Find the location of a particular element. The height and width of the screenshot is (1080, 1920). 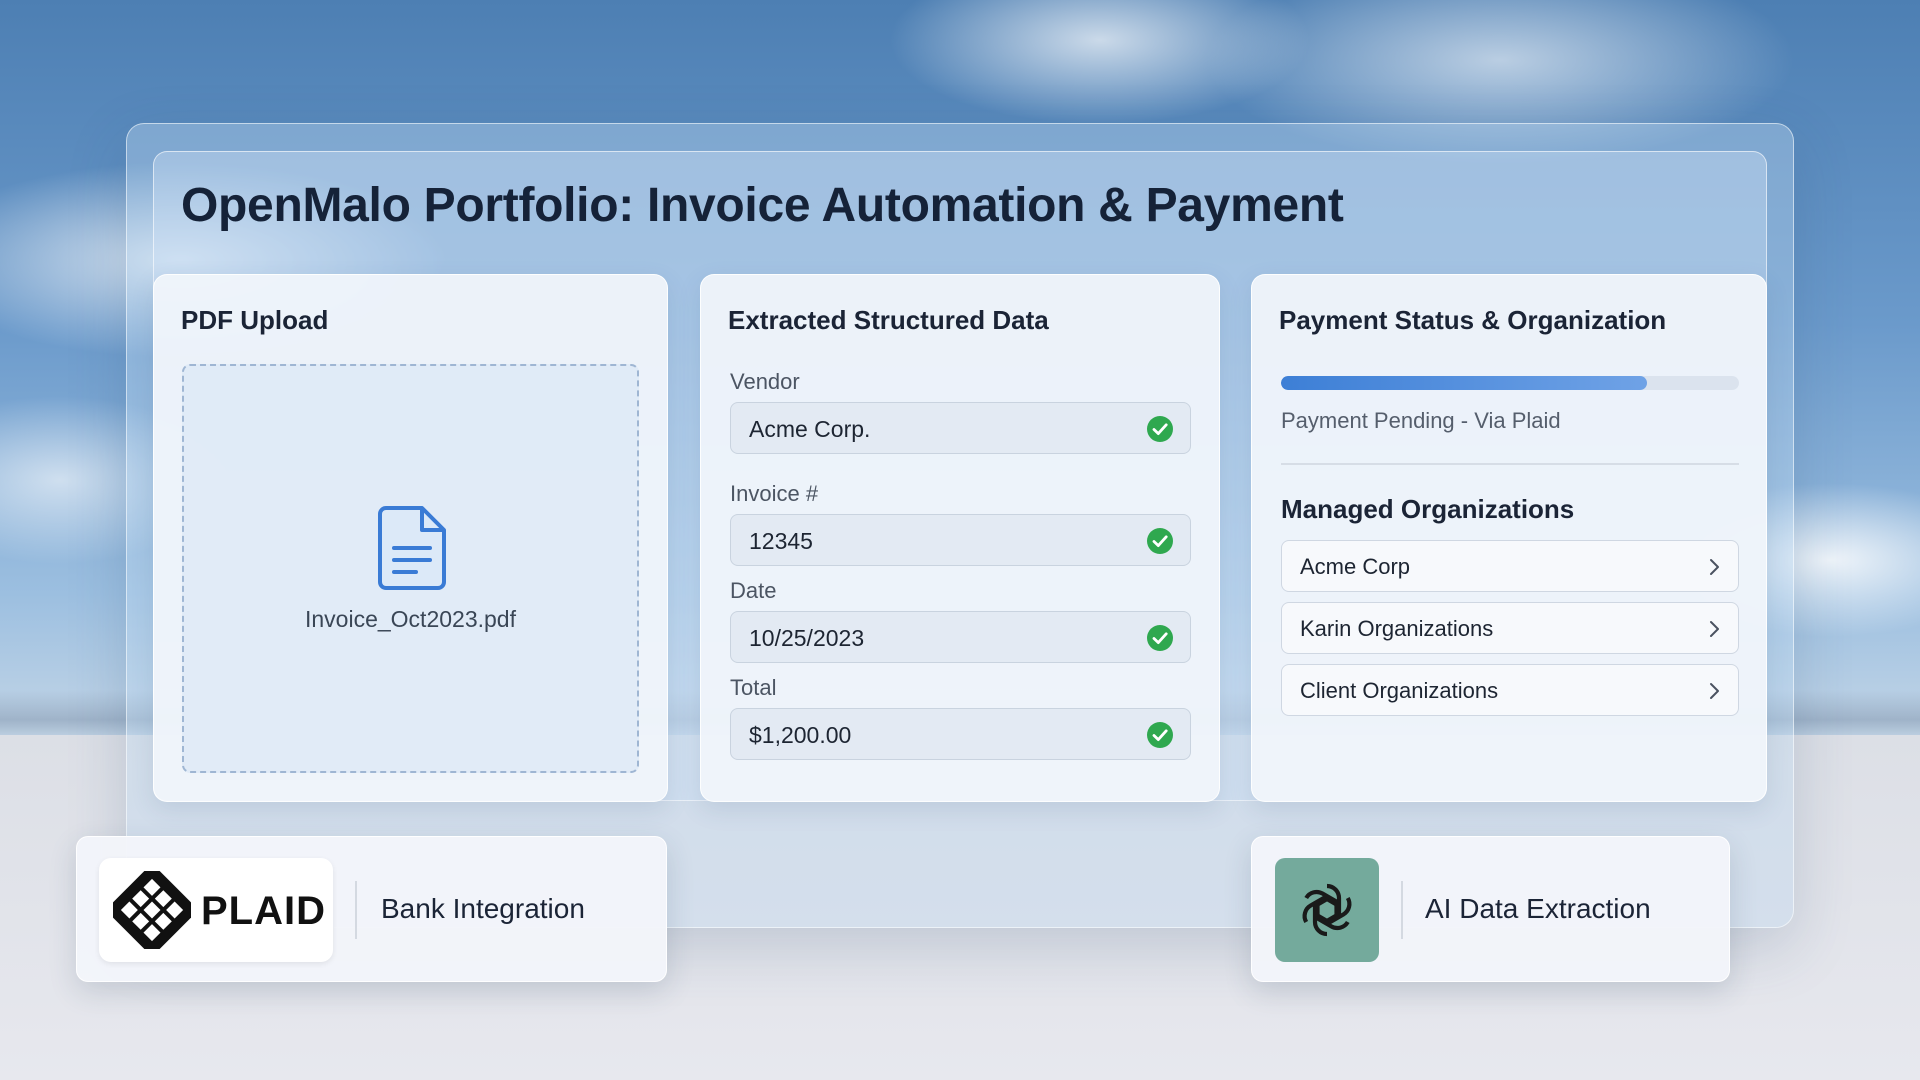

pdf-upload-card: PDF Upload Invoice_Oct2023.pdf is located at coordinates (410, 538).